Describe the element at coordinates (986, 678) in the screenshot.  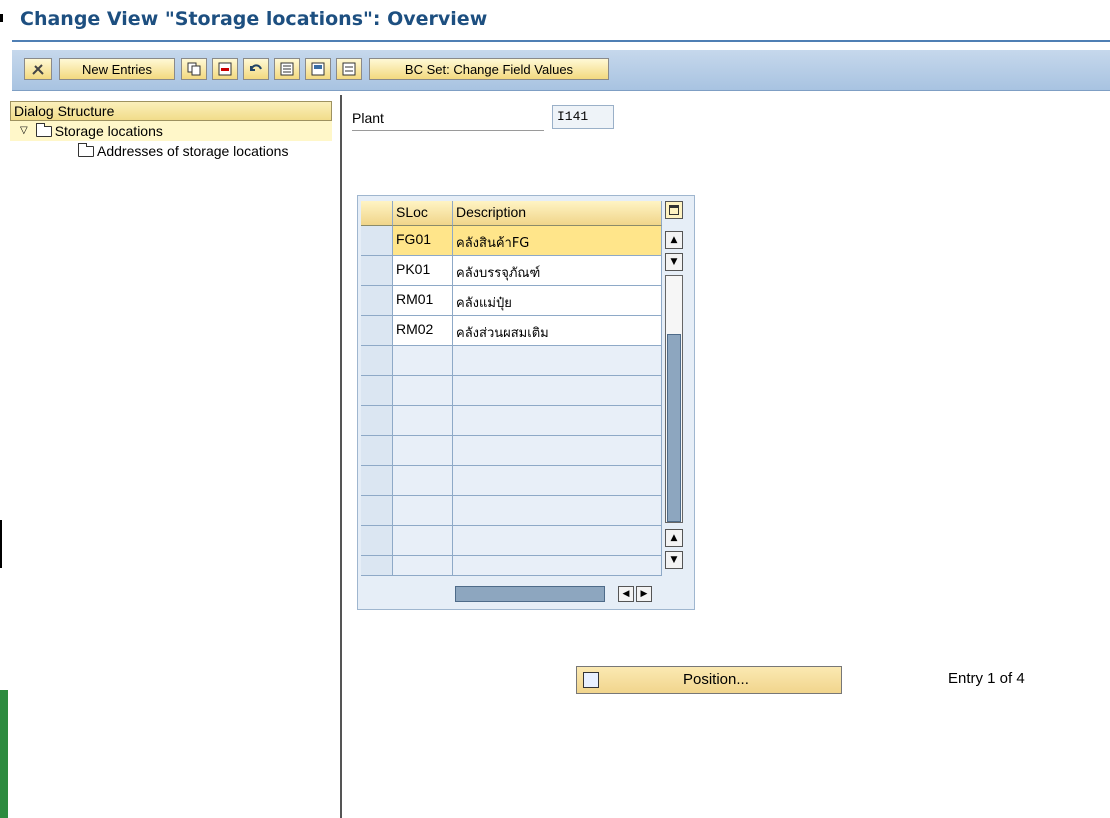
I see `entry-counter: Entry 1 of 4` at that location.